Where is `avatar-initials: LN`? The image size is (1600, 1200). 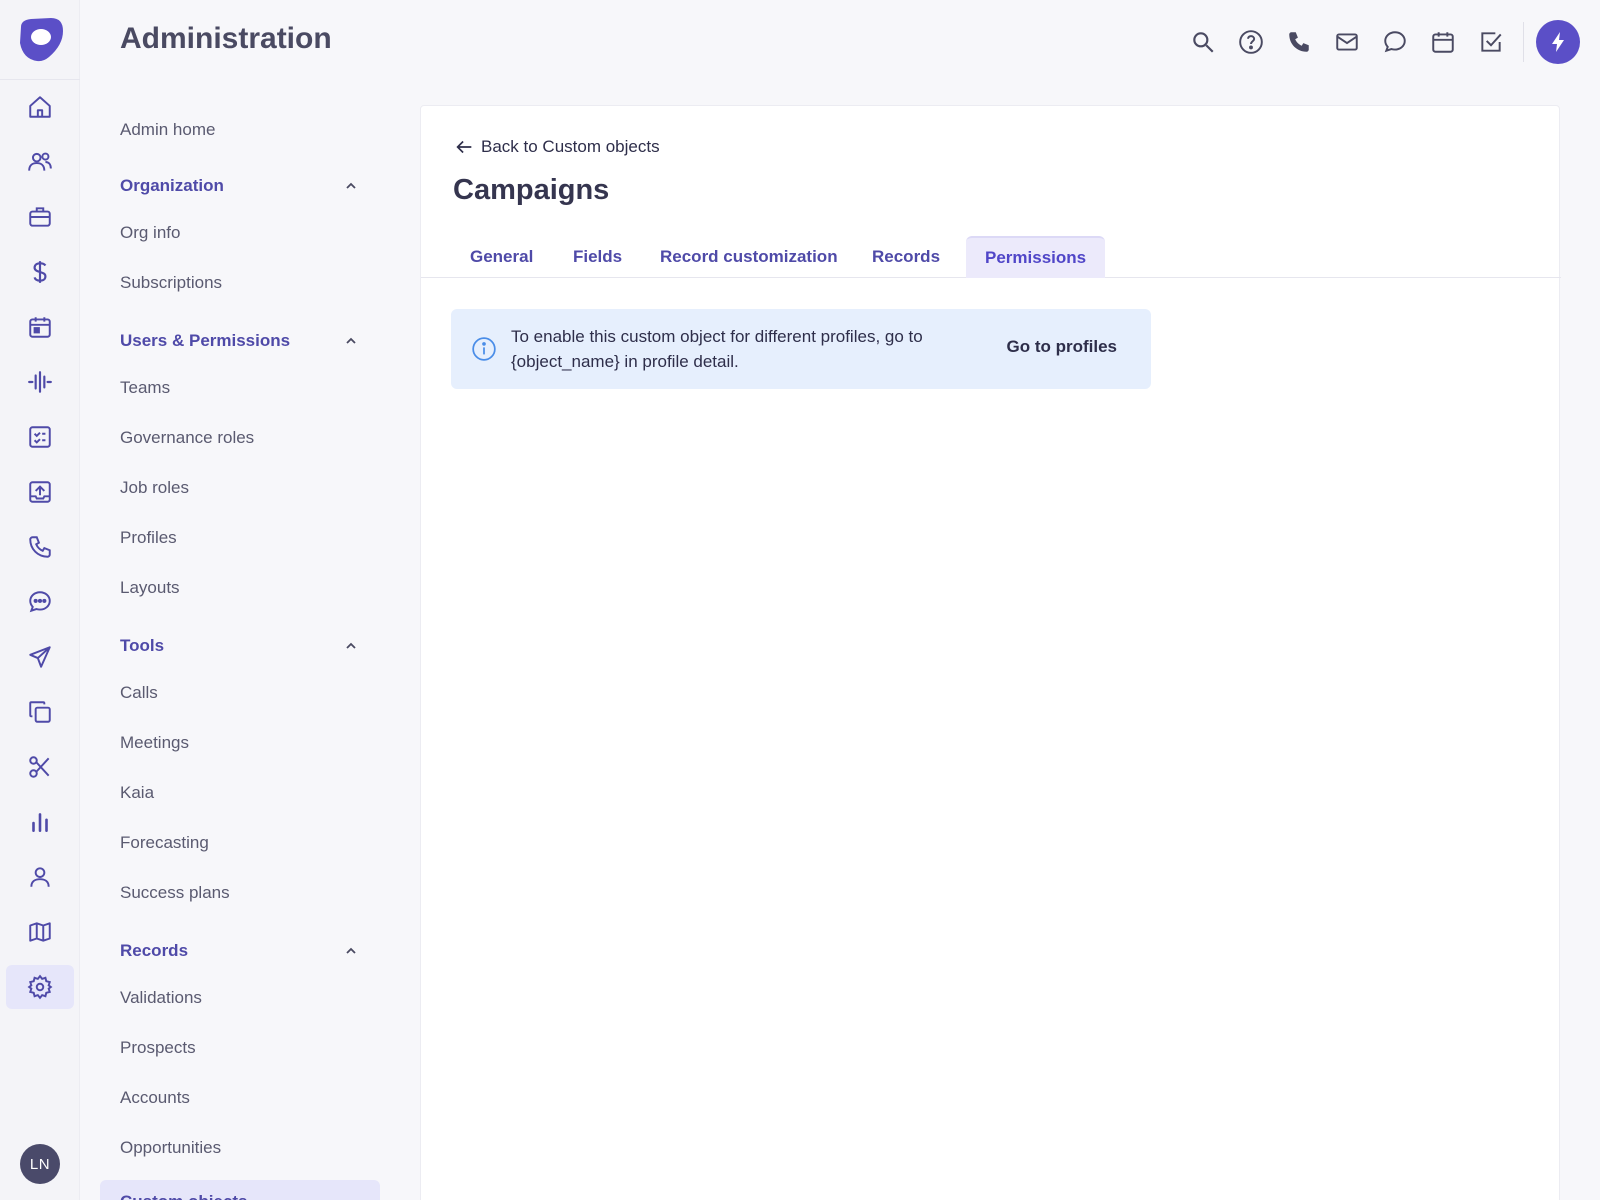
avatar-initials: LN is located at coordinates (40, 1164).